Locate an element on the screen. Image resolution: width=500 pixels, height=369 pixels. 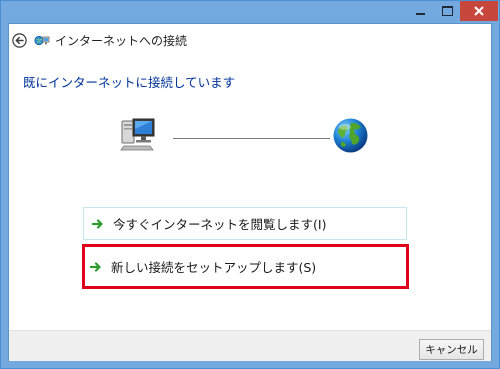
wizard-header: インターネットへの接続 is located at coordinates (250, 41).